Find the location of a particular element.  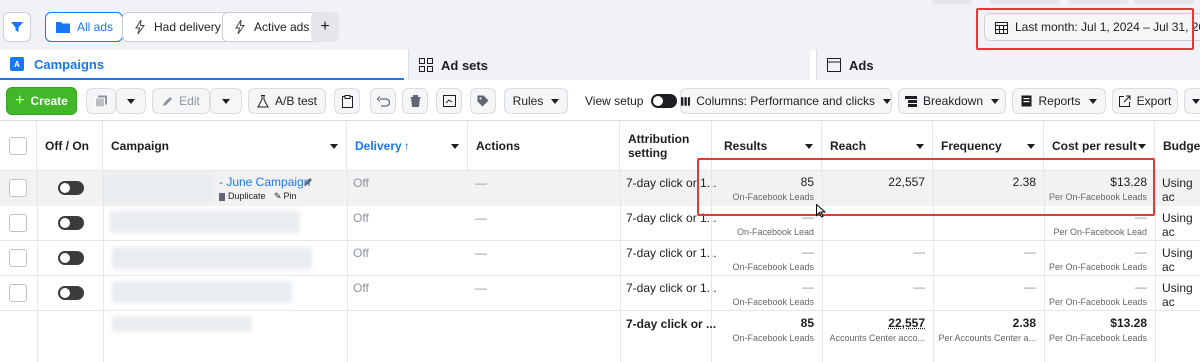

reports-icon is located at coordinates (1026, 101).